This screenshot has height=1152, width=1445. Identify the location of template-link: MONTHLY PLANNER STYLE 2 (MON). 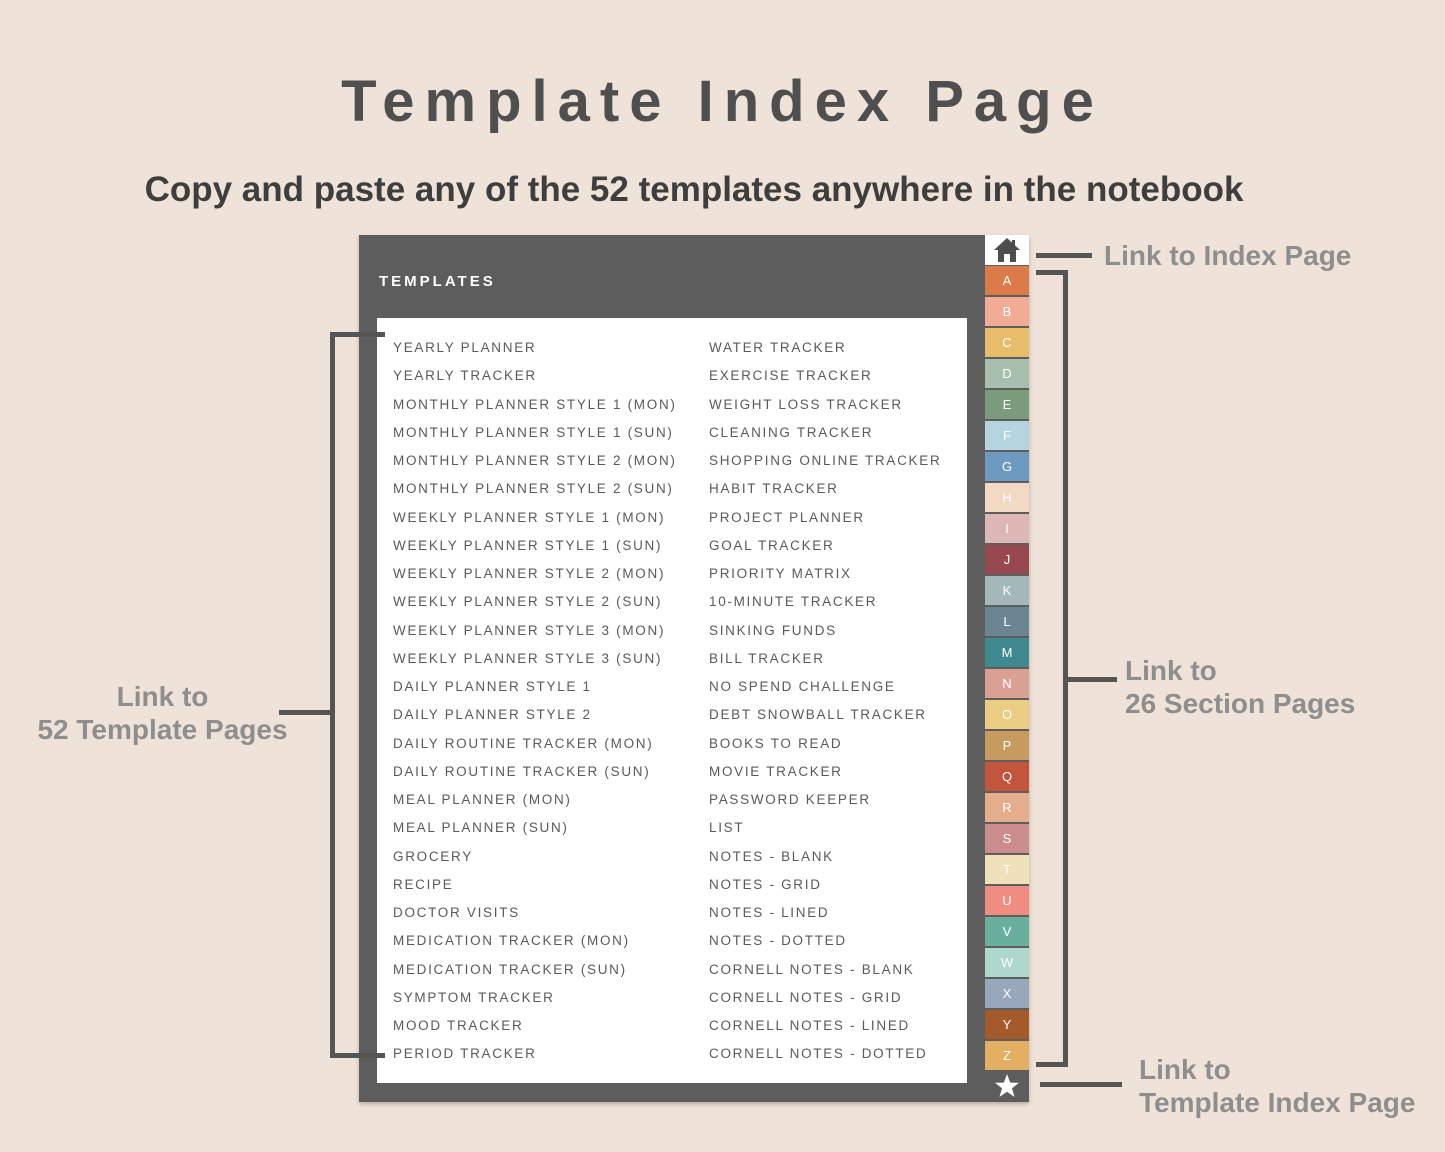
(535, 461).